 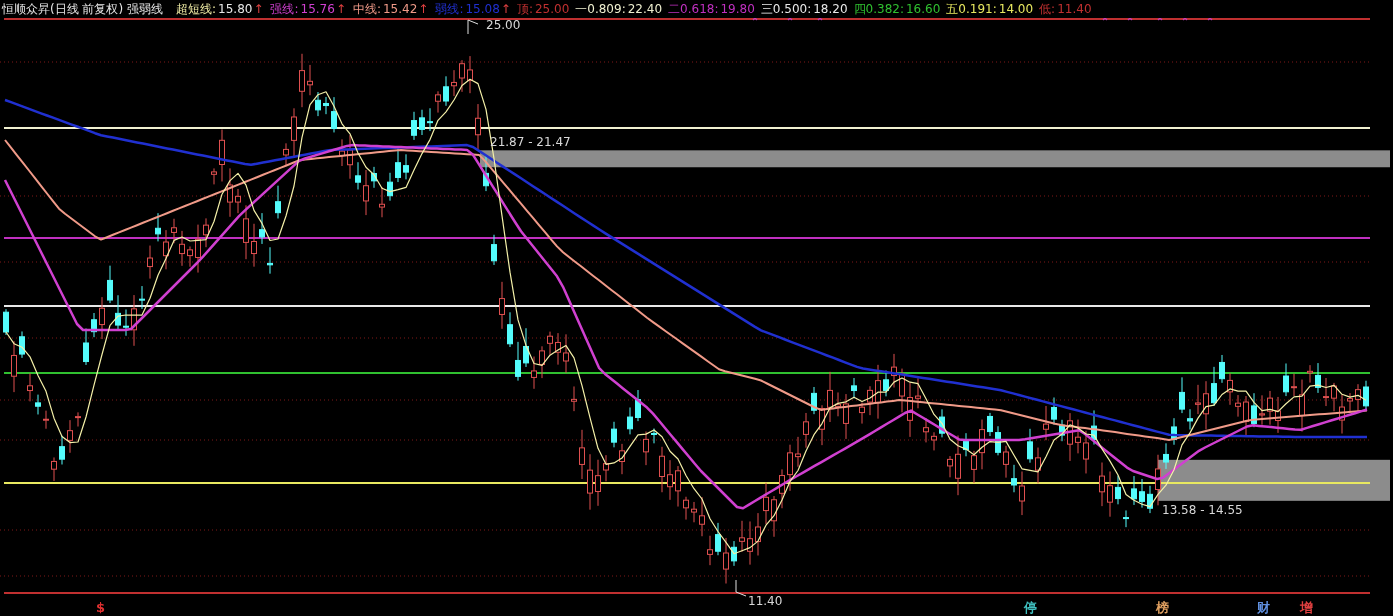 What do you see at coordinates (1030, 607) in the screenshot?
I see `signal-marker: 停` at bounding box center [1030, 607].